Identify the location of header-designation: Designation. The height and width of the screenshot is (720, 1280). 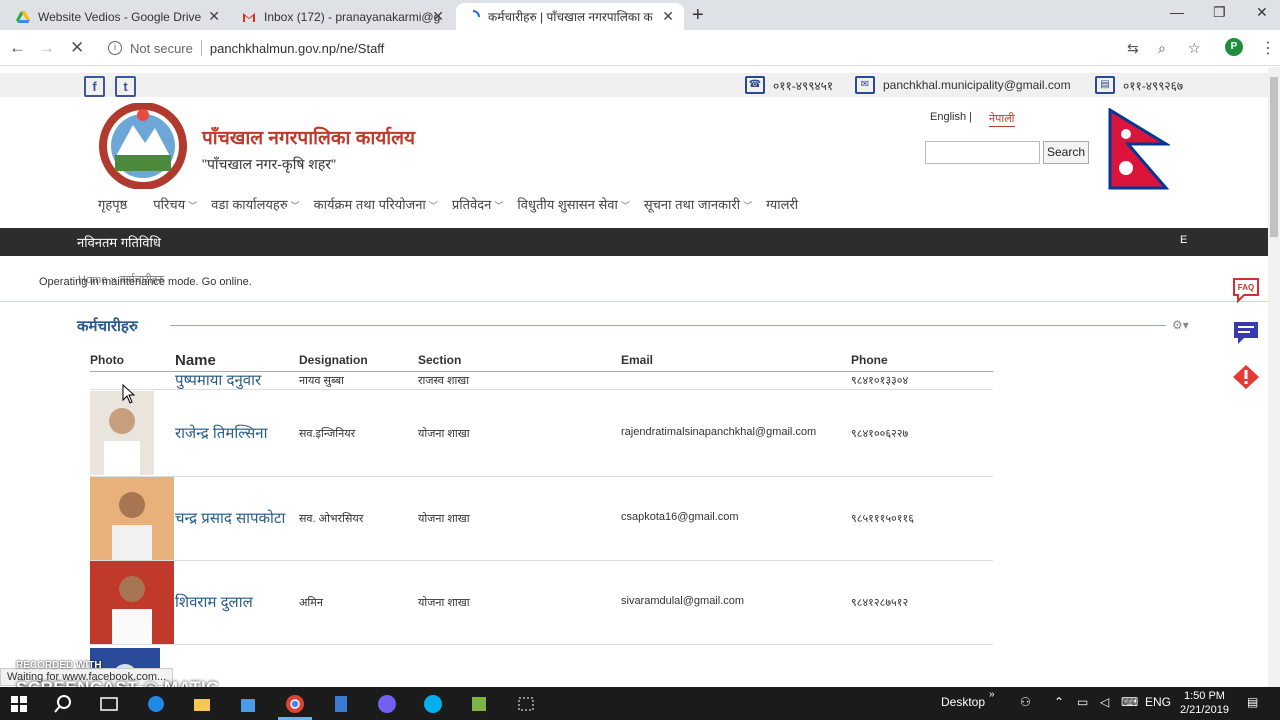
(333, 360).